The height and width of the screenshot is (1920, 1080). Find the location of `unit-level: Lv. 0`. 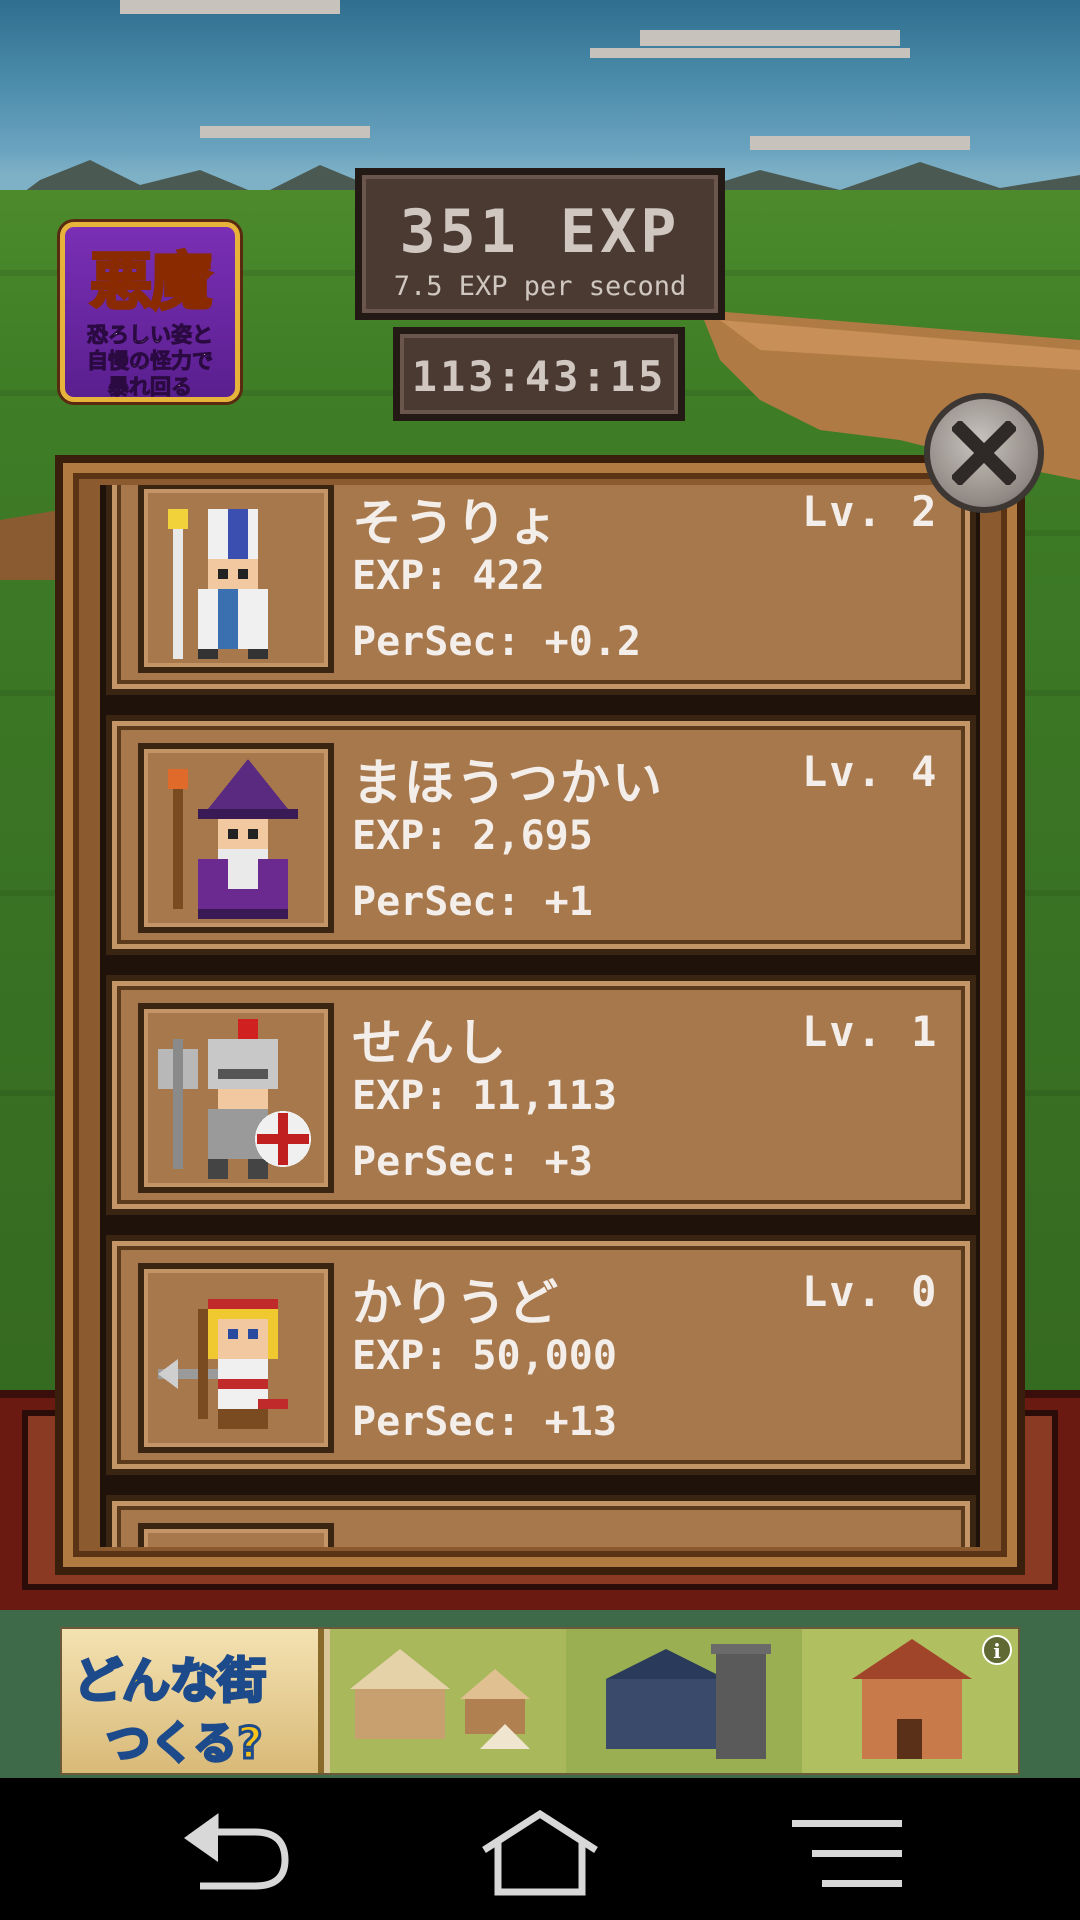

unit-level: Lv. 0 is located at coordinates (870, 1291).